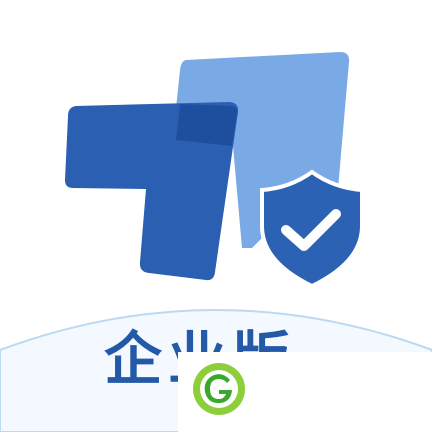 The height and width of the screenshot is (432, 432). I want to click on leaf-g-icon, so click(219, 389).